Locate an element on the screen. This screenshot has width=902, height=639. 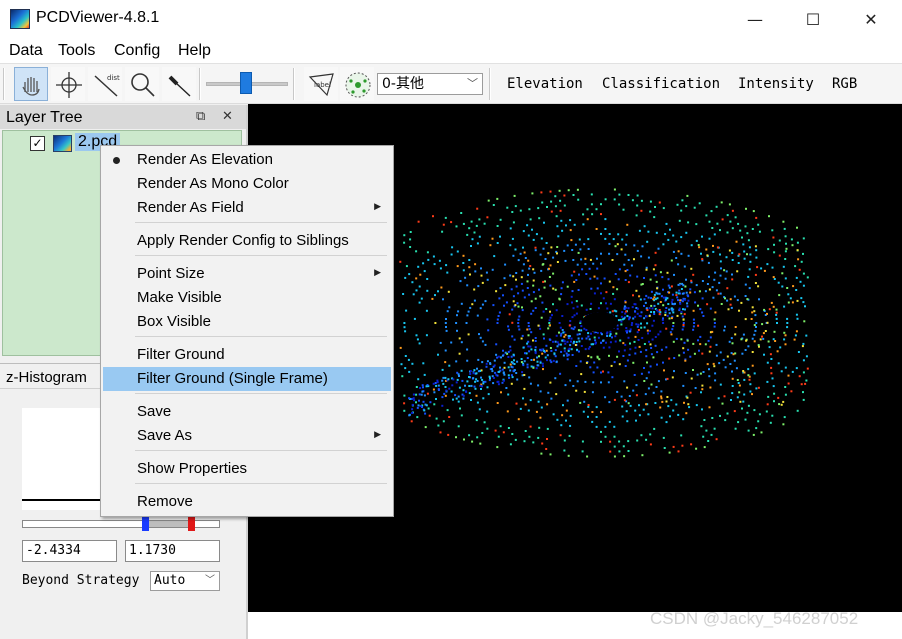
menu-item-show-properties: Show Properties is located at coordinates (247, 469).